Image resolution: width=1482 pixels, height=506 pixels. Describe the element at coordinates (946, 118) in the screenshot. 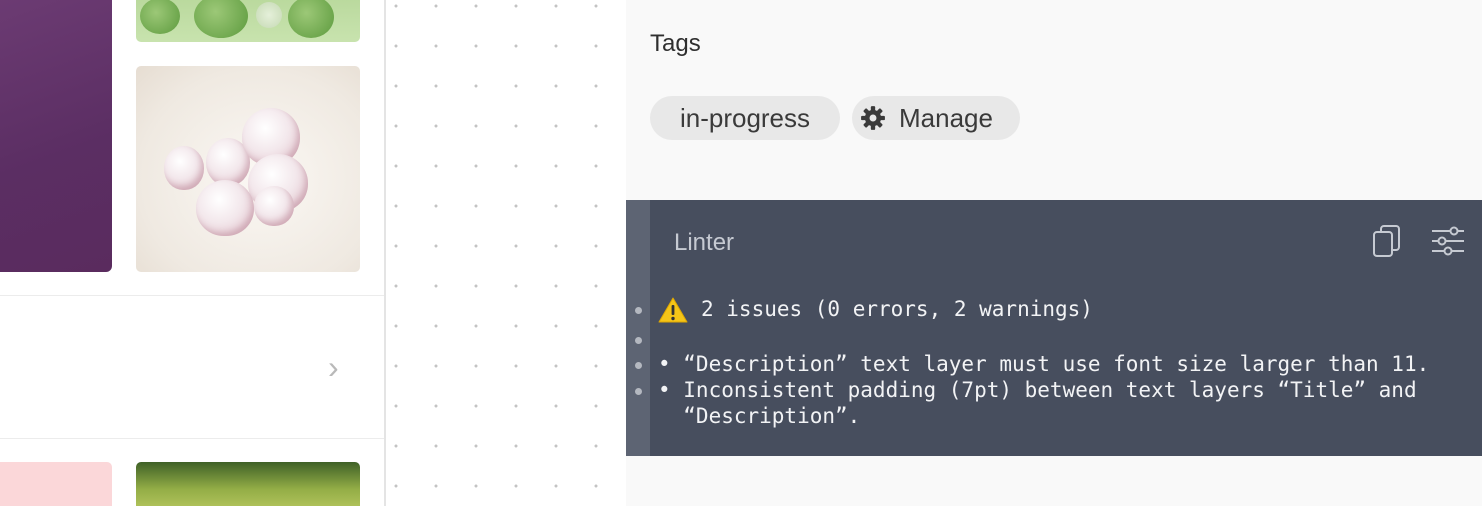

I see `manage-label: Manage` at that location.